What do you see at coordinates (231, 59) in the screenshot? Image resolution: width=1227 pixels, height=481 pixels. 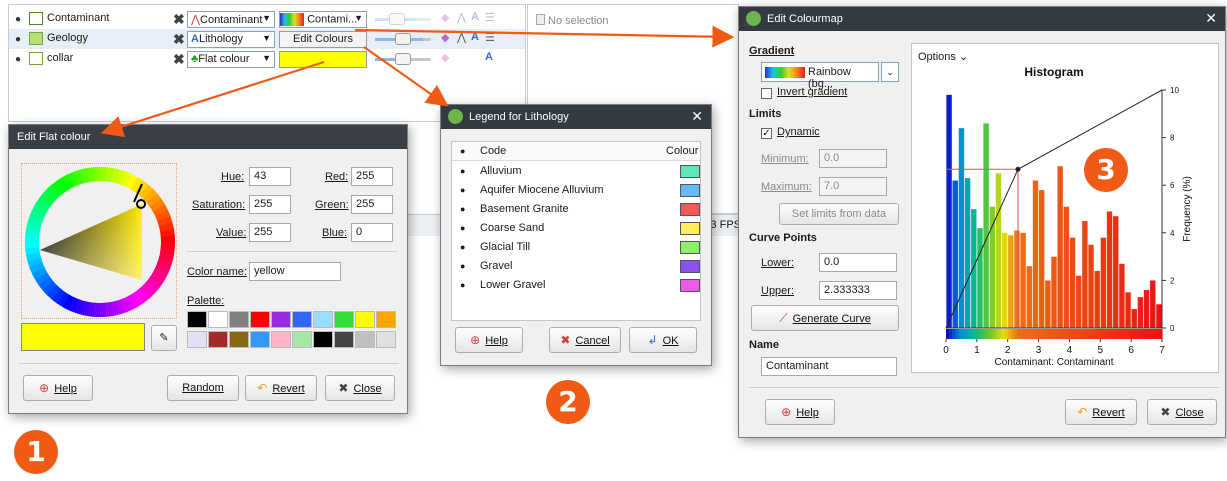 I see `style-dropdown: ♣Flat colour ▼` at bounding box center [231, 59].